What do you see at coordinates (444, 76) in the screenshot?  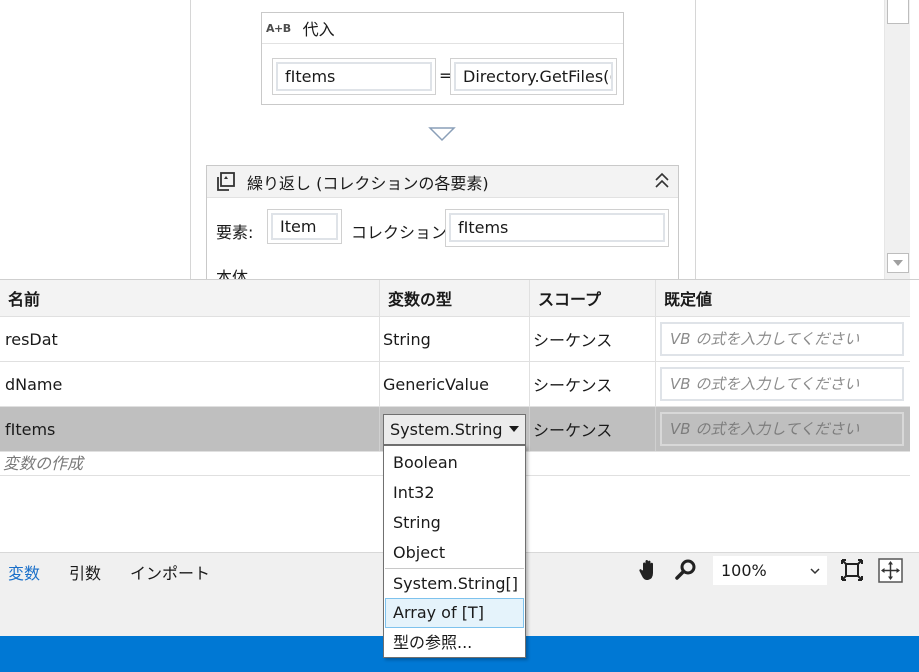 I see `assign-body: fItems = Directory.GetFiles((` at bounding box center [444, 76].